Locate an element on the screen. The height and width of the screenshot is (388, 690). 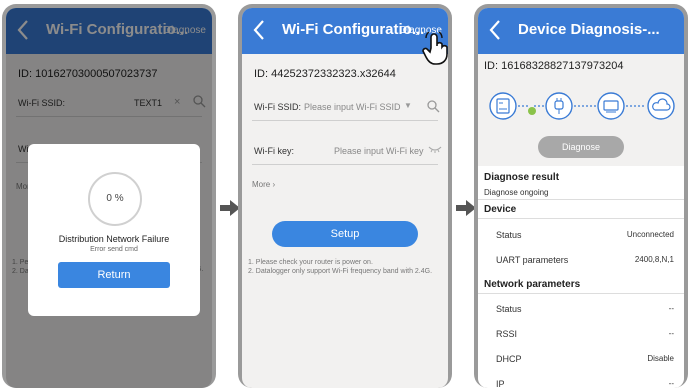
diagnose-button: Diagnose is located at coordinates (581, 147).